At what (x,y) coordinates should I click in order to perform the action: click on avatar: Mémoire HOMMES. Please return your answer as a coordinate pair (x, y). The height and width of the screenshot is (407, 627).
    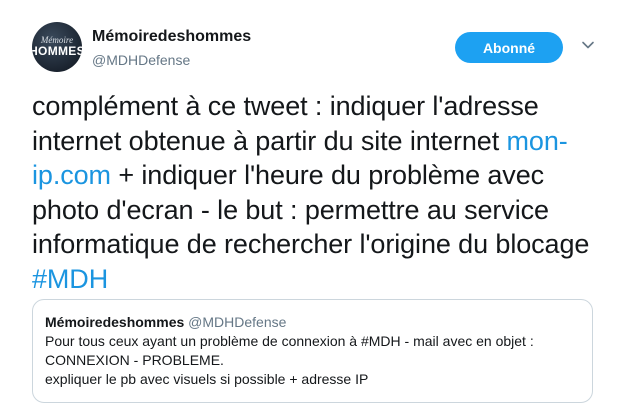
    Looking at the image, I should click on (57, 47).